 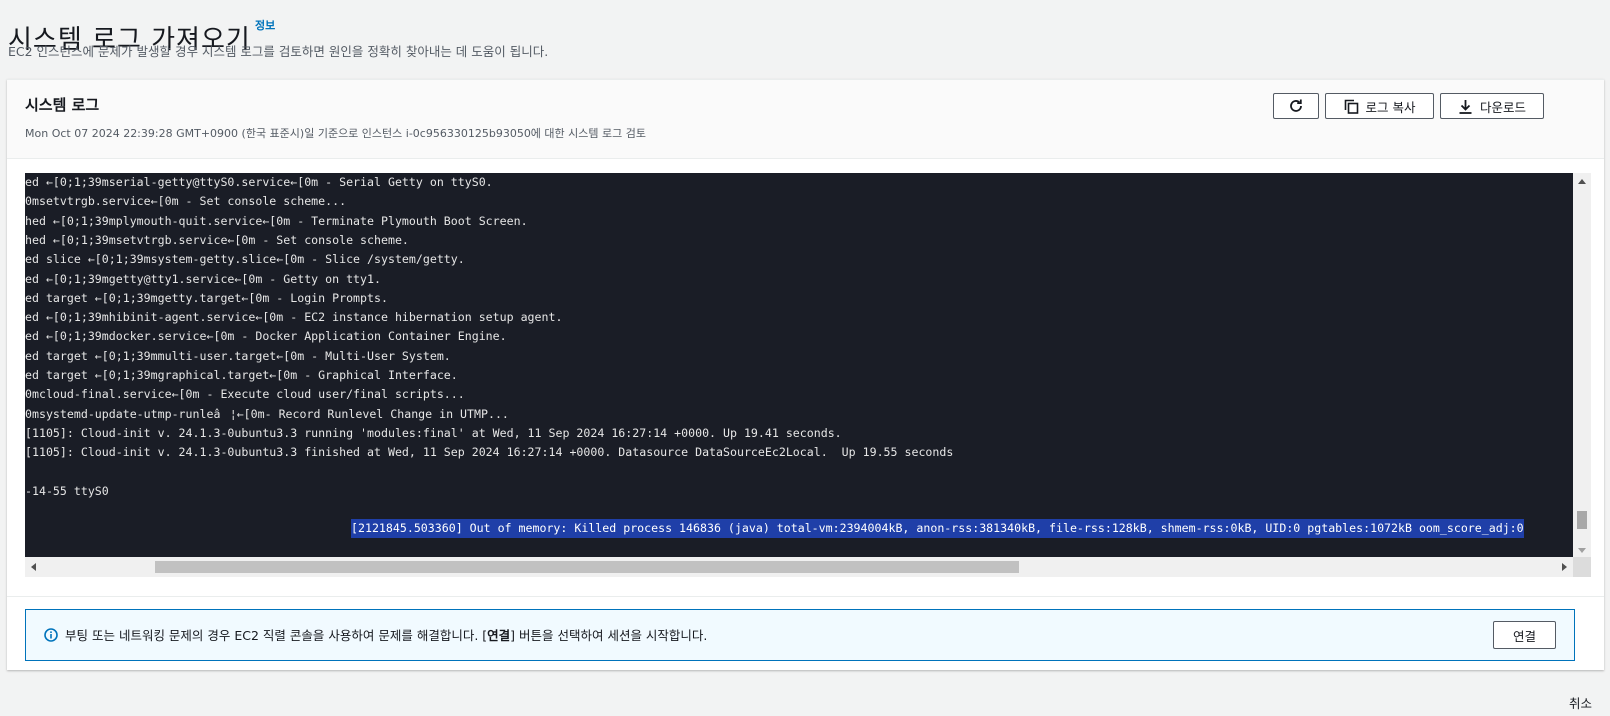 I want to click on copy-log-button: 로그 복사, so click(x=1379, y=106).